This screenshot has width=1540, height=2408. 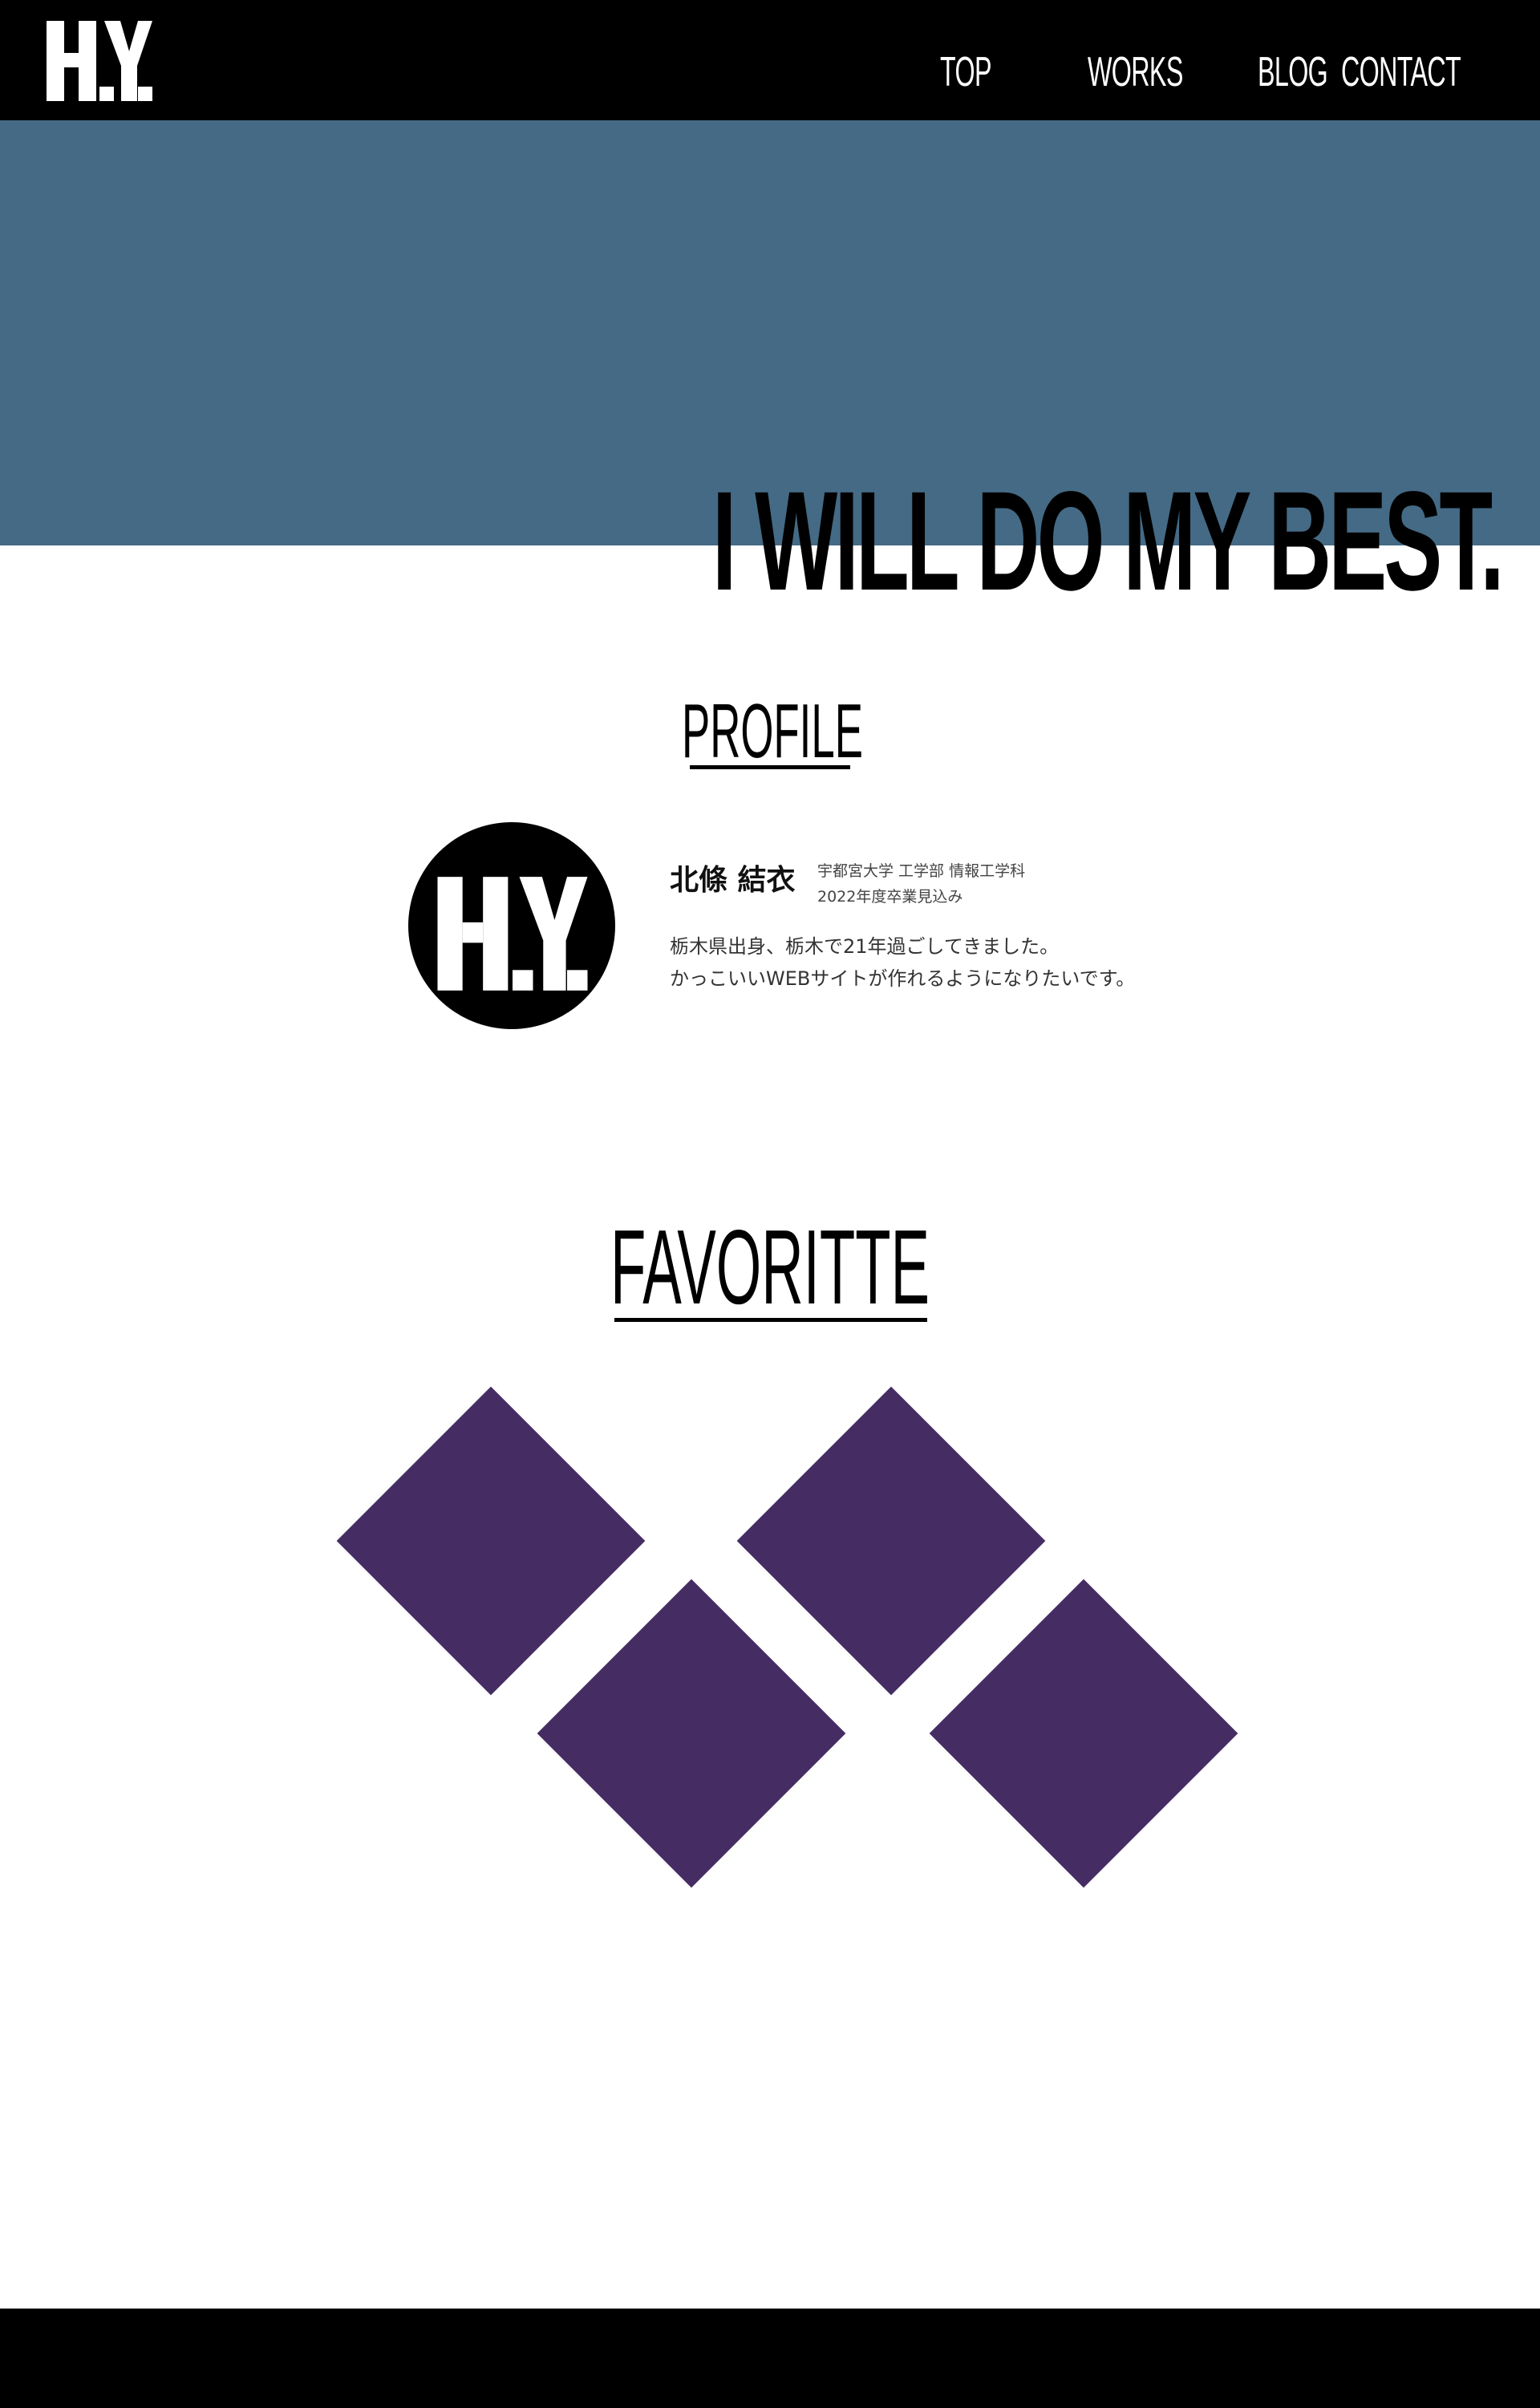 I want to click on nav-top-link: TOP, so click(x=965, y=72).